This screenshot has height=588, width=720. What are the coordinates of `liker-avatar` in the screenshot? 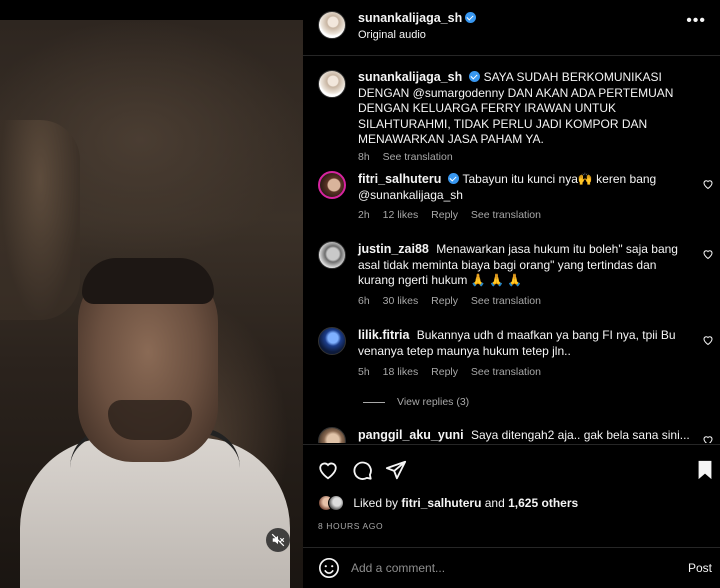 It's located at (336, 503).